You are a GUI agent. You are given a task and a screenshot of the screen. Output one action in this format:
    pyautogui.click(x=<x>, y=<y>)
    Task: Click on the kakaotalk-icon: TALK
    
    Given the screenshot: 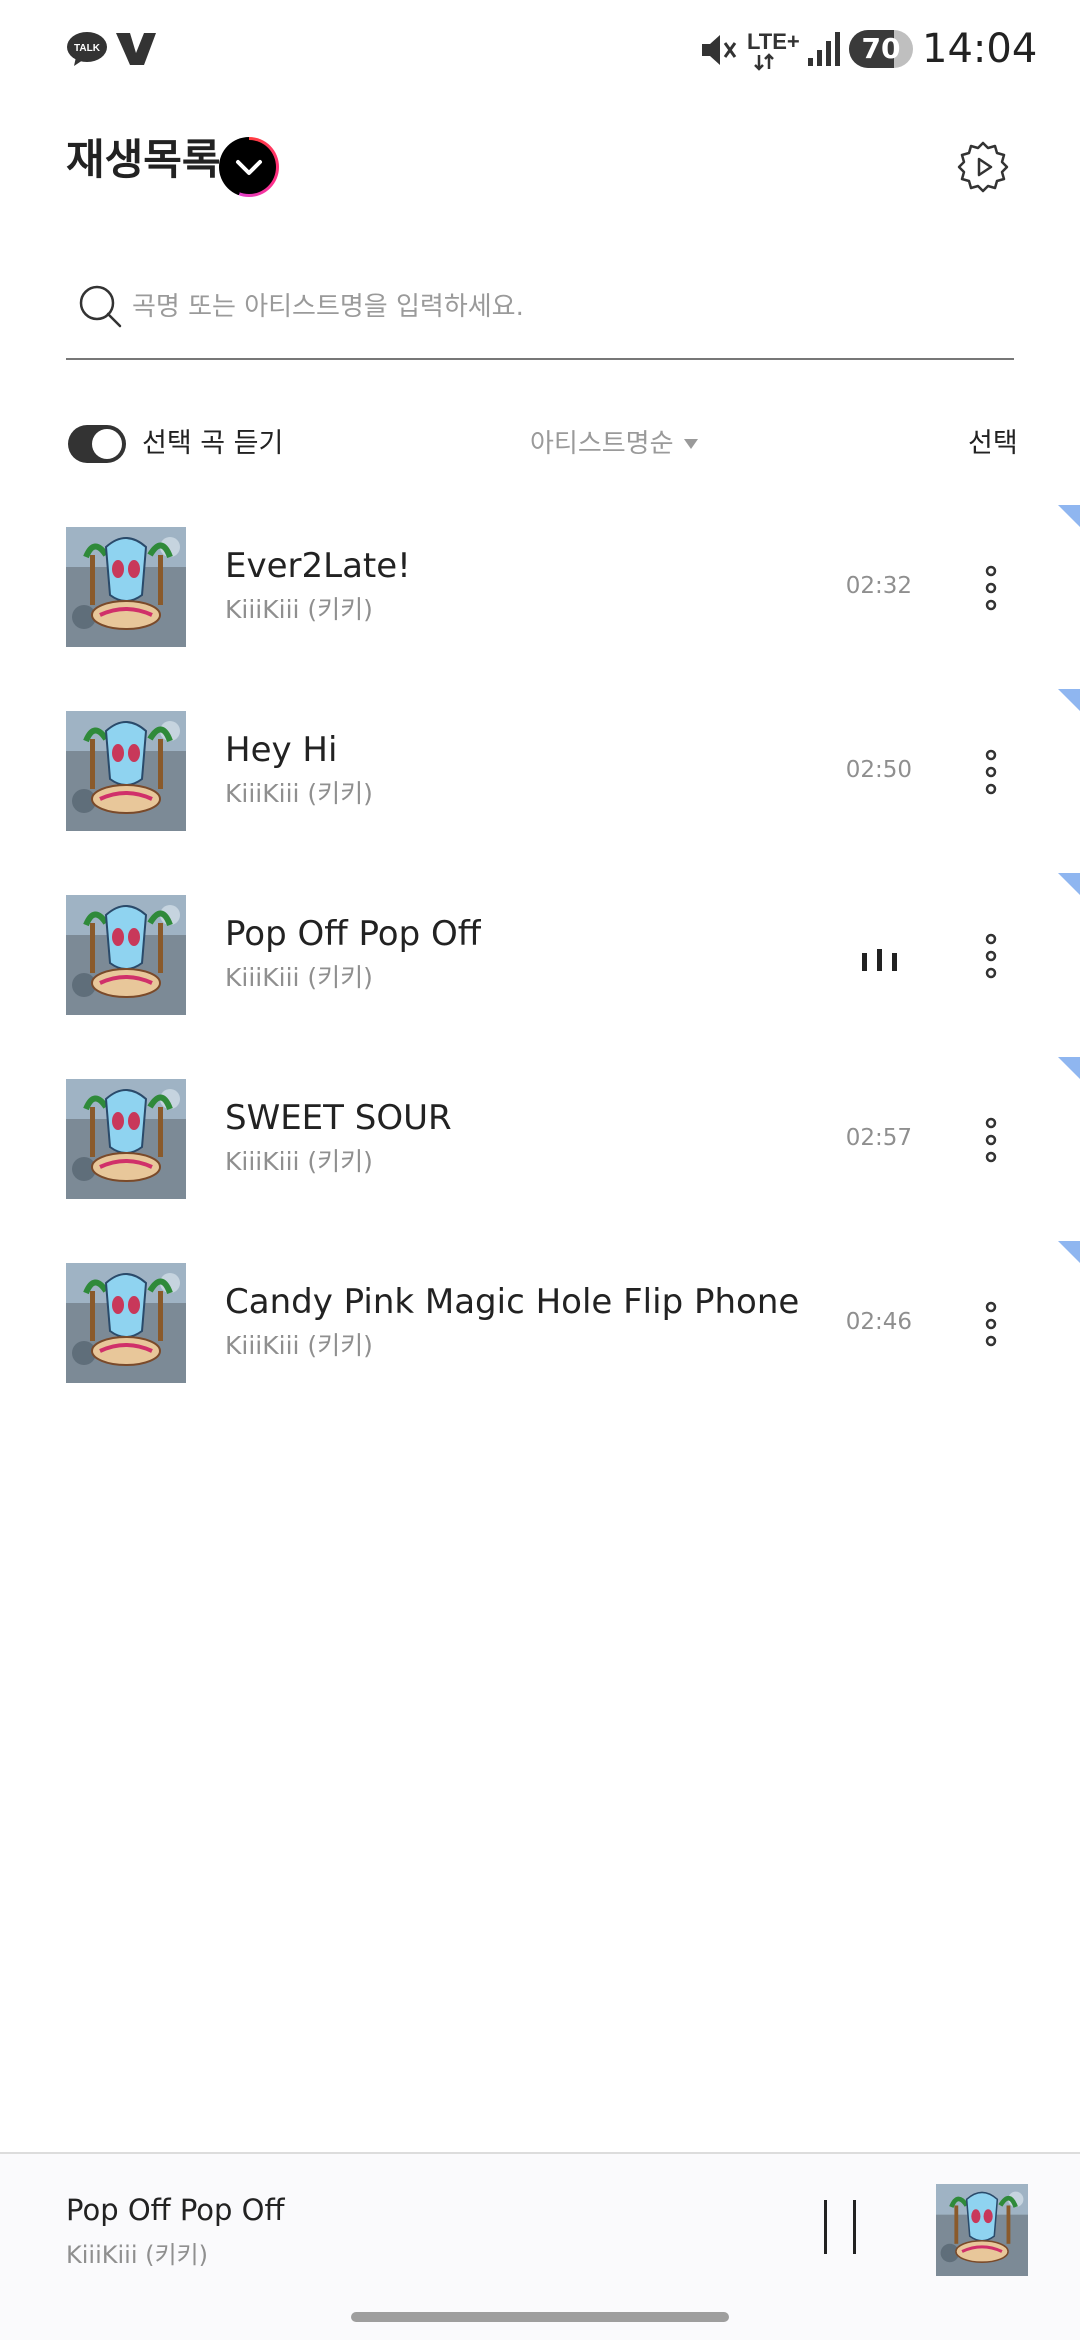 What is the action you would take?
    pyautogui.click(x=87, y=49)
    